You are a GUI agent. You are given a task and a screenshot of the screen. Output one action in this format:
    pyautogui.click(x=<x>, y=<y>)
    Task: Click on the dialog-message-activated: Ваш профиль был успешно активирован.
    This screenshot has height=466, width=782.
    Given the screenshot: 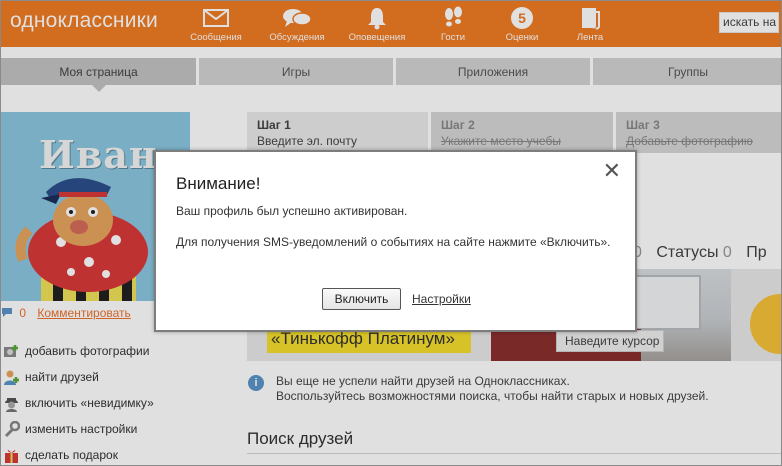 What is the action you would take?
    pyautogui.click(x=292, y=211)
    